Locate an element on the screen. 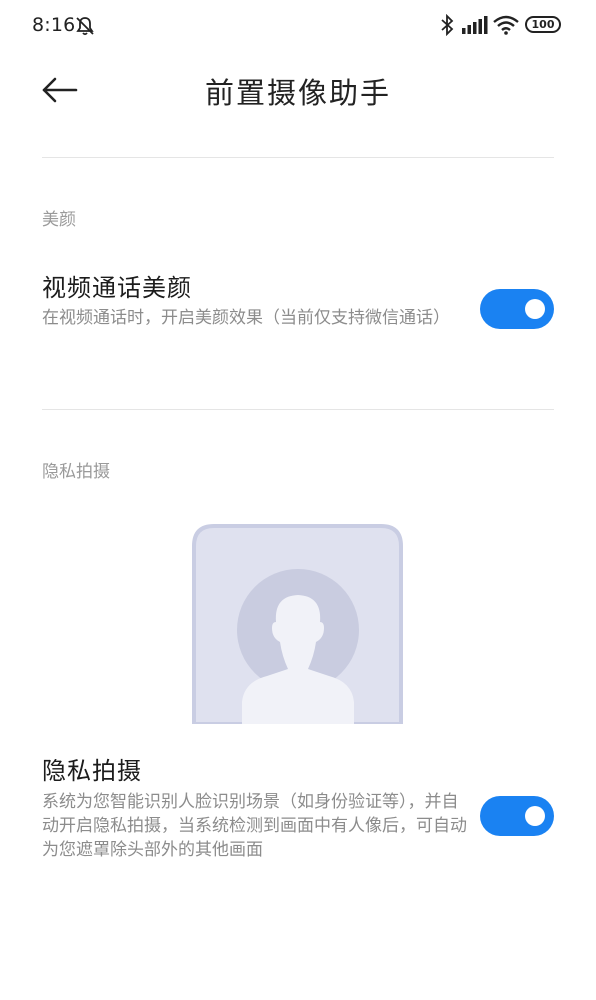 This screenshot has height=1000, width=596. status-time: 8:16 is located at coordinates (54, 25).